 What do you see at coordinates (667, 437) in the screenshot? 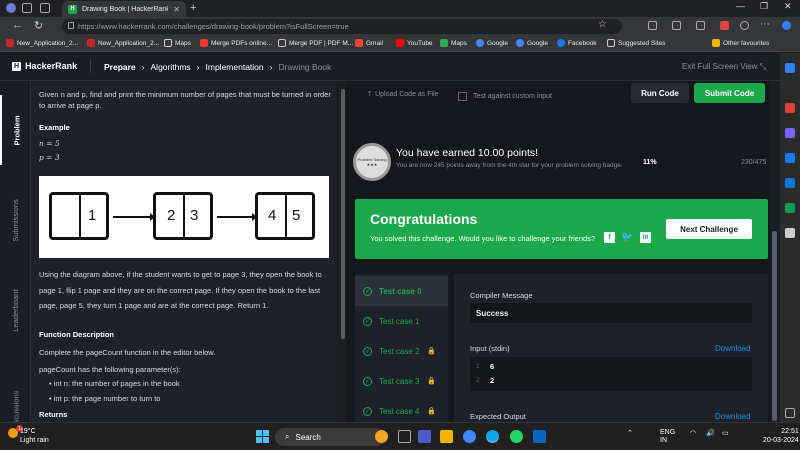
I see `language-indicator: ENG IN` at bounding box center [667, 437].